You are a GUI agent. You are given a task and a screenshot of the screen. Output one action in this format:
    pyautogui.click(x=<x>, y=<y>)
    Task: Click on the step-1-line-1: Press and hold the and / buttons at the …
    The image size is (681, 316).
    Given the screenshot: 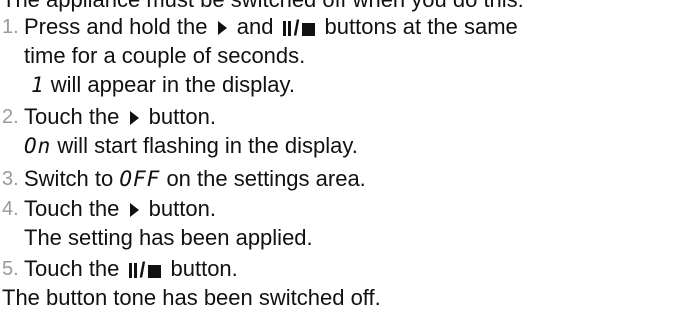 What is the action you would take?
    pyautogui.click(x=271, y=27)
    